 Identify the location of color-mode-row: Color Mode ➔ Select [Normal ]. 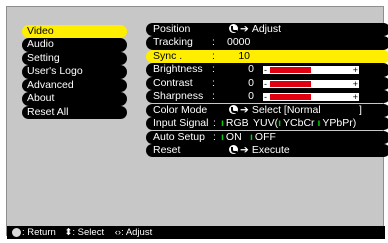
(267, 110).